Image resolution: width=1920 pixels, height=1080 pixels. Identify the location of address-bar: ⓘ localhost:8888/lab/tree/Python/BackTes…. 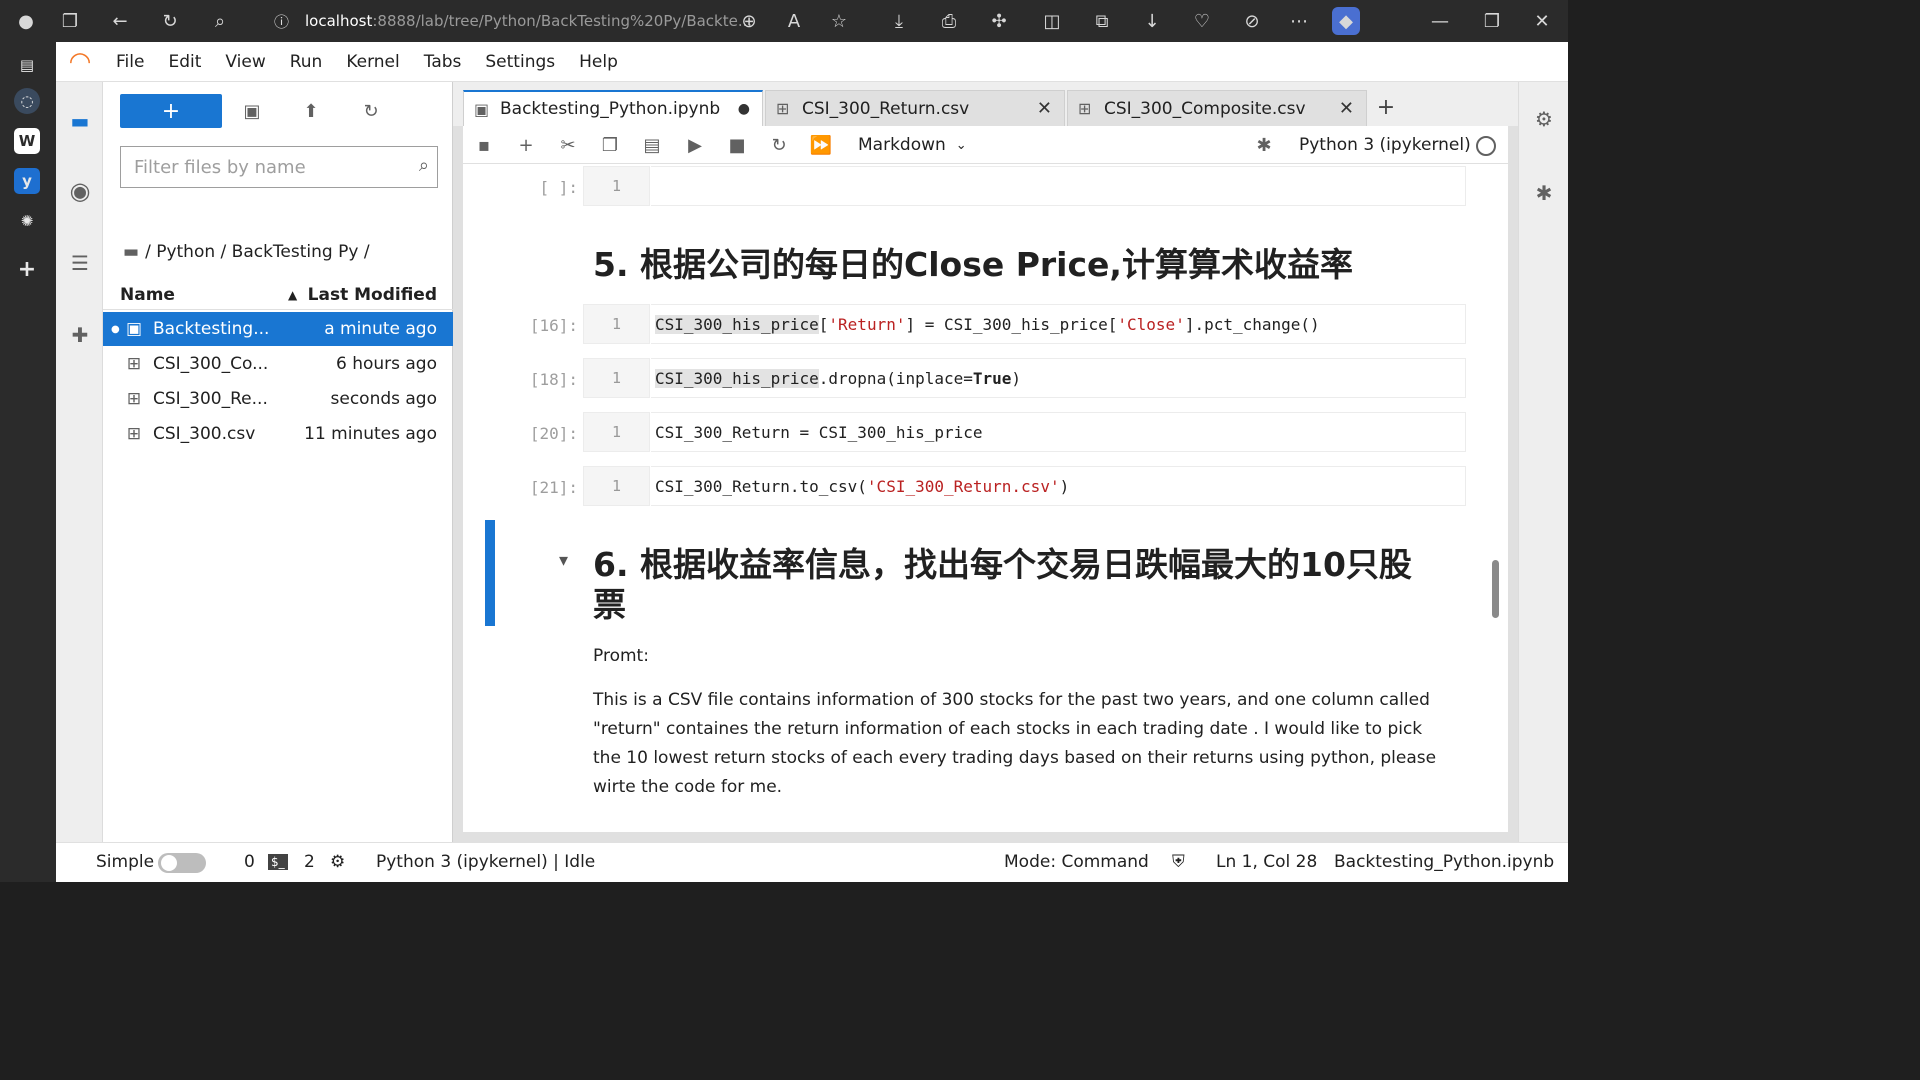
(508, 21).